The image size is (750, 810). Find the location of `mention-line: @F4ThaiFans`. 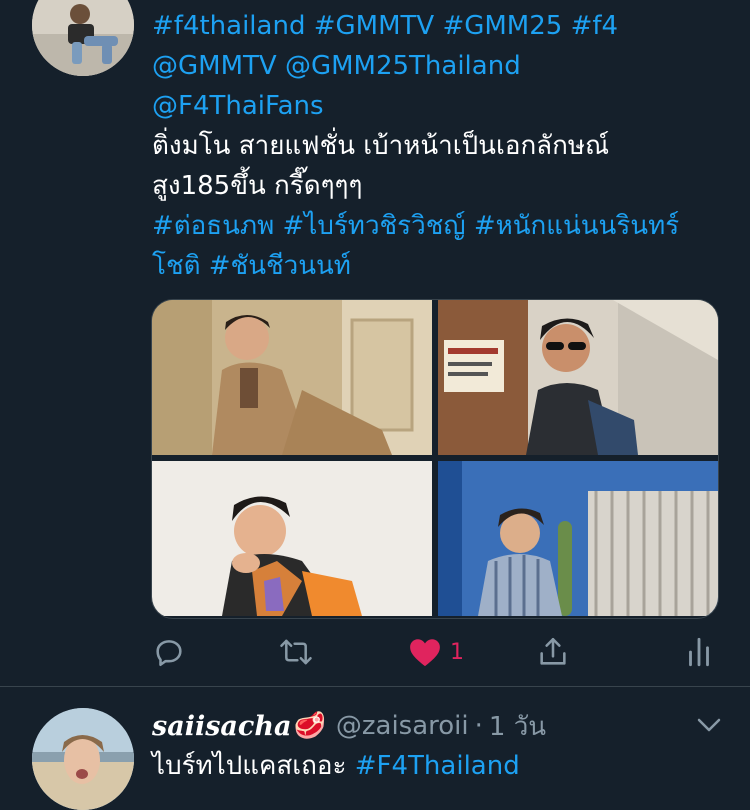

mention-line: @F4ThaiFans is located at coordinates (442, 106).